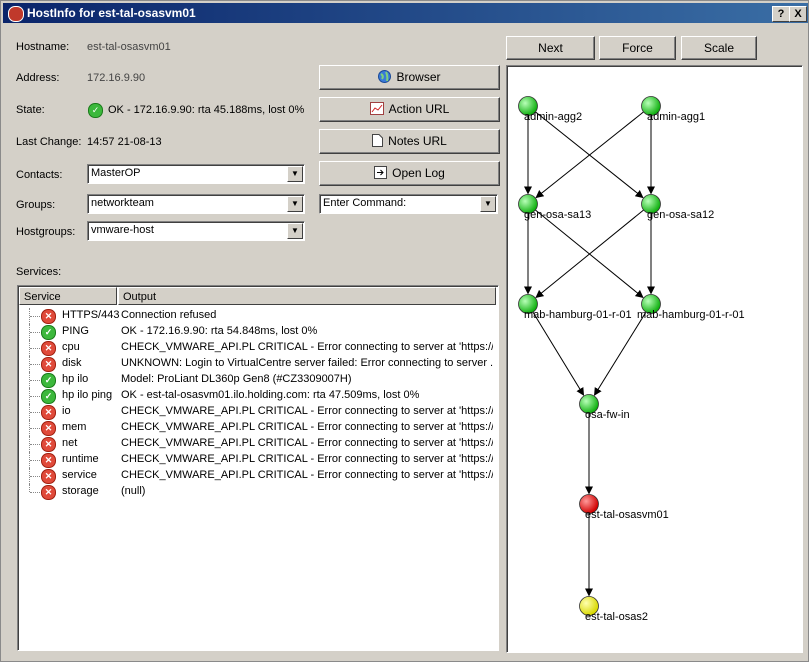  I want to click on node-label: est-tal-osasvm01, so click(627, 515).